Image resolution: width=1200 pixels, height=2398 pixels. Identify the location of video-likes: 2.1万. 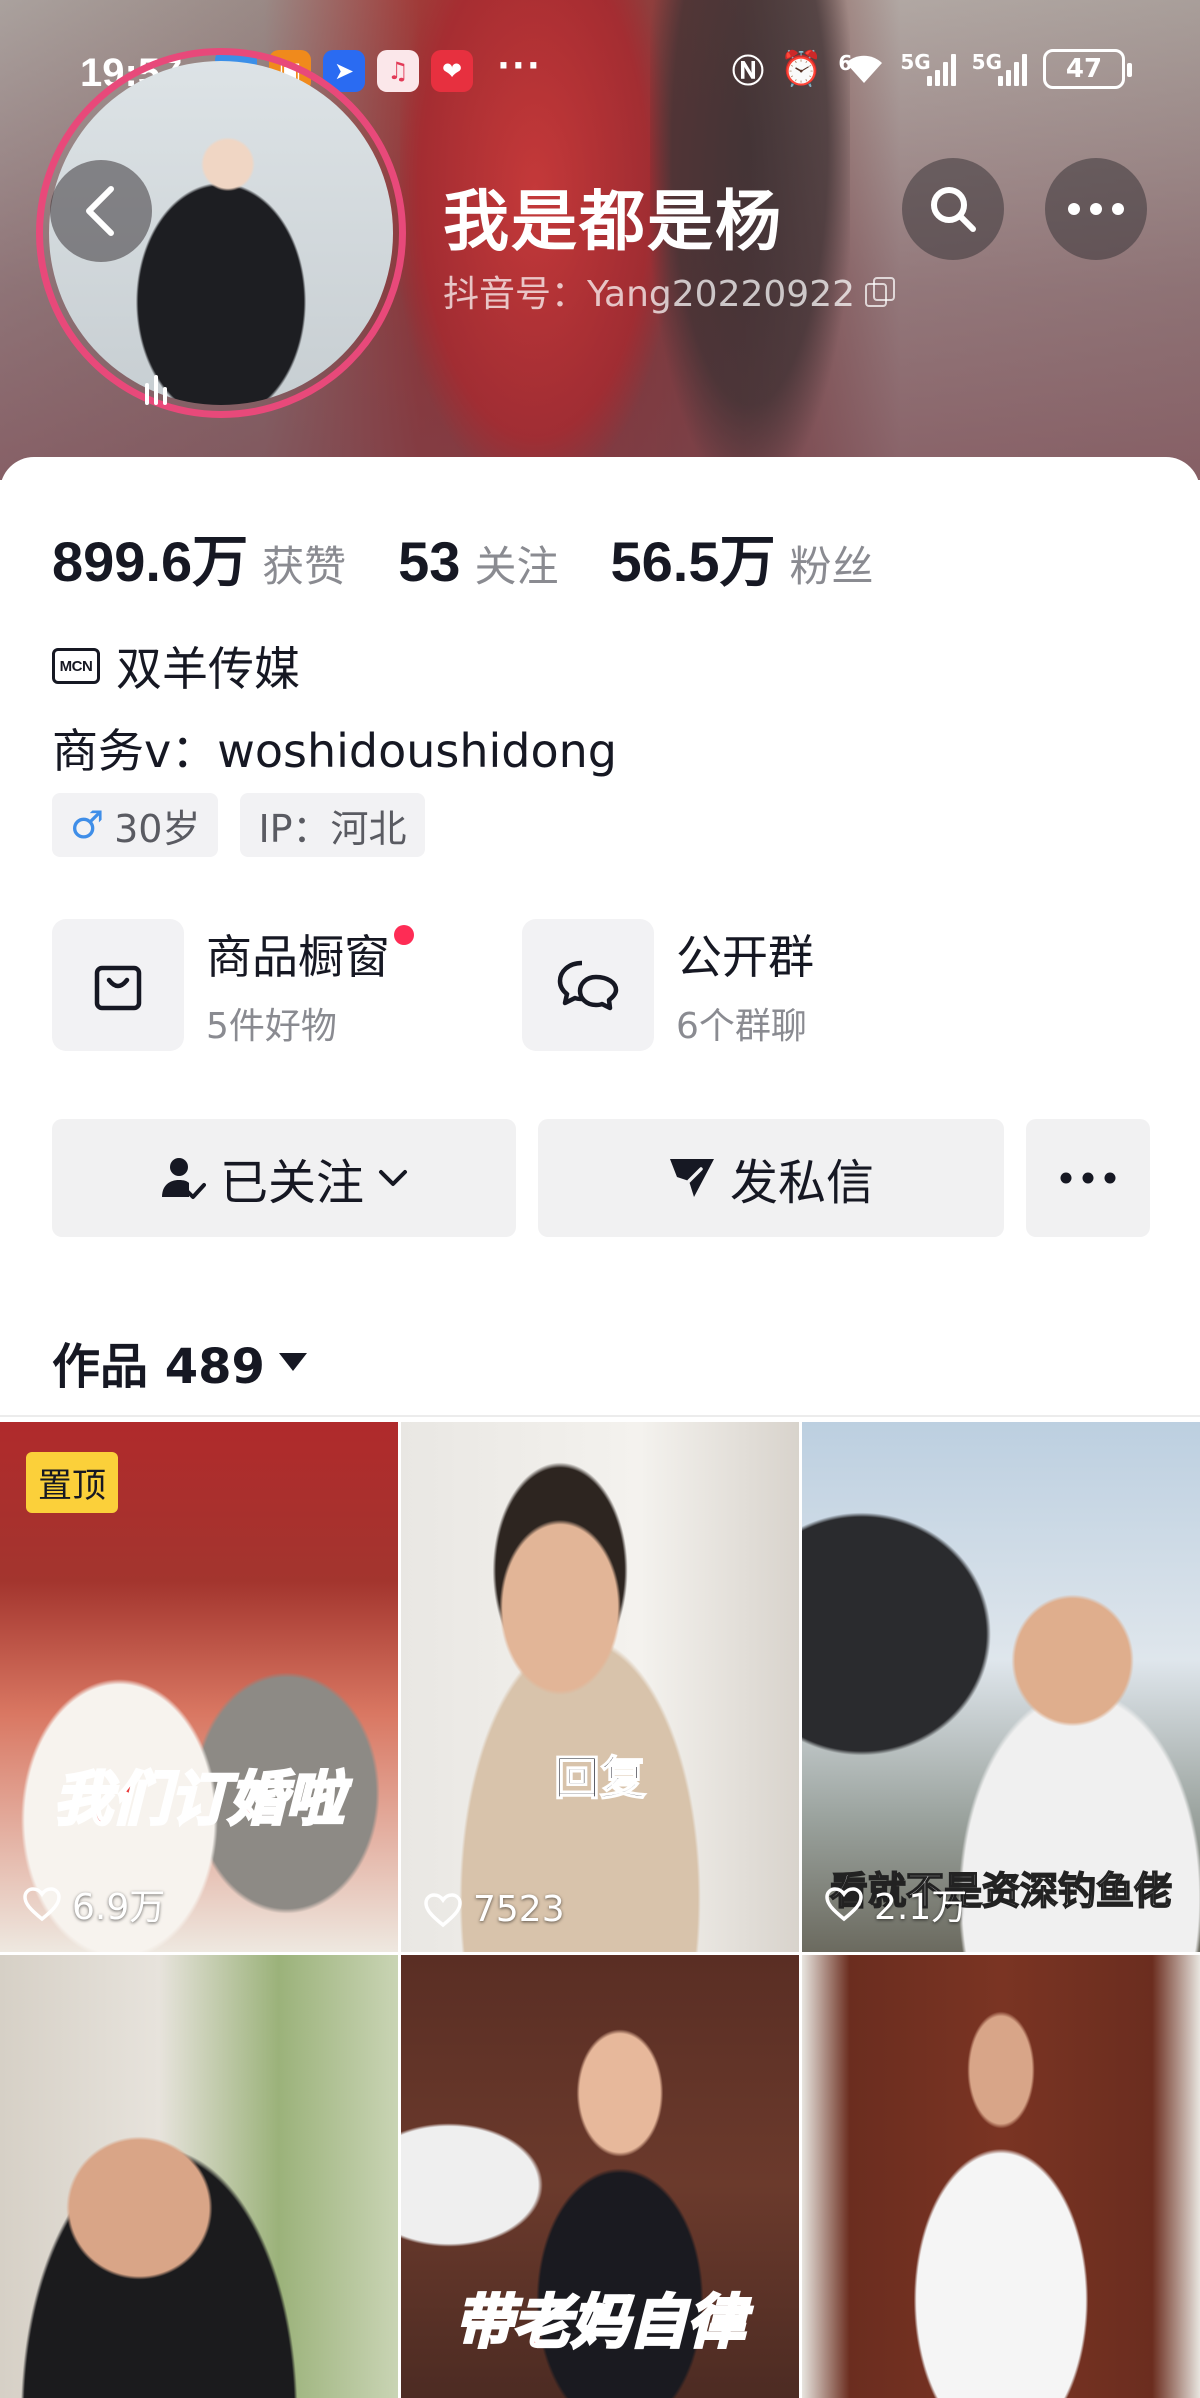
(895, 1904).